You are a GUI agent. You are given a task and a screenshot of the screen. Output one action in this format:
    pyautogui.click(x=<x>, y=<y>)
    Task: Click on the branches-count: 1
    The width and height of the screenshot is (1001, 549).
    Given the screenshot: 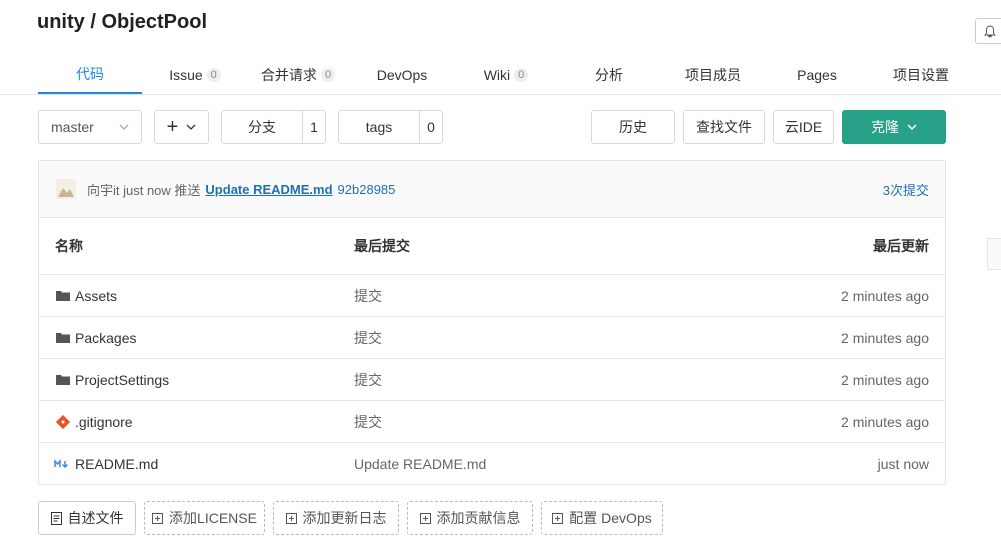 What is the action you would take?
    pyautogui.click(x=314, y=127)
    